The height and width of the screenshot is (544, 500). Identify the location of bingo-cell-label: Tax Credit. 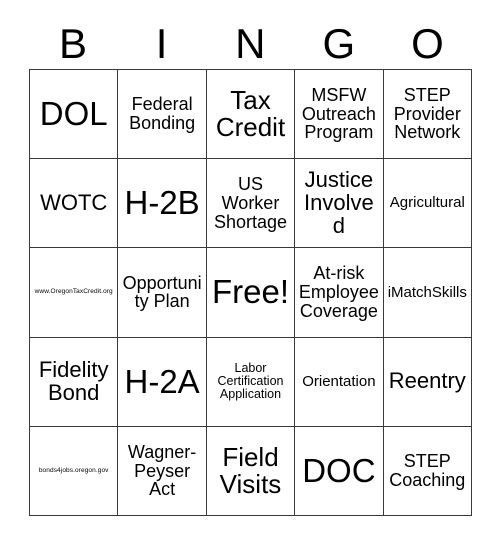
(250, 114).